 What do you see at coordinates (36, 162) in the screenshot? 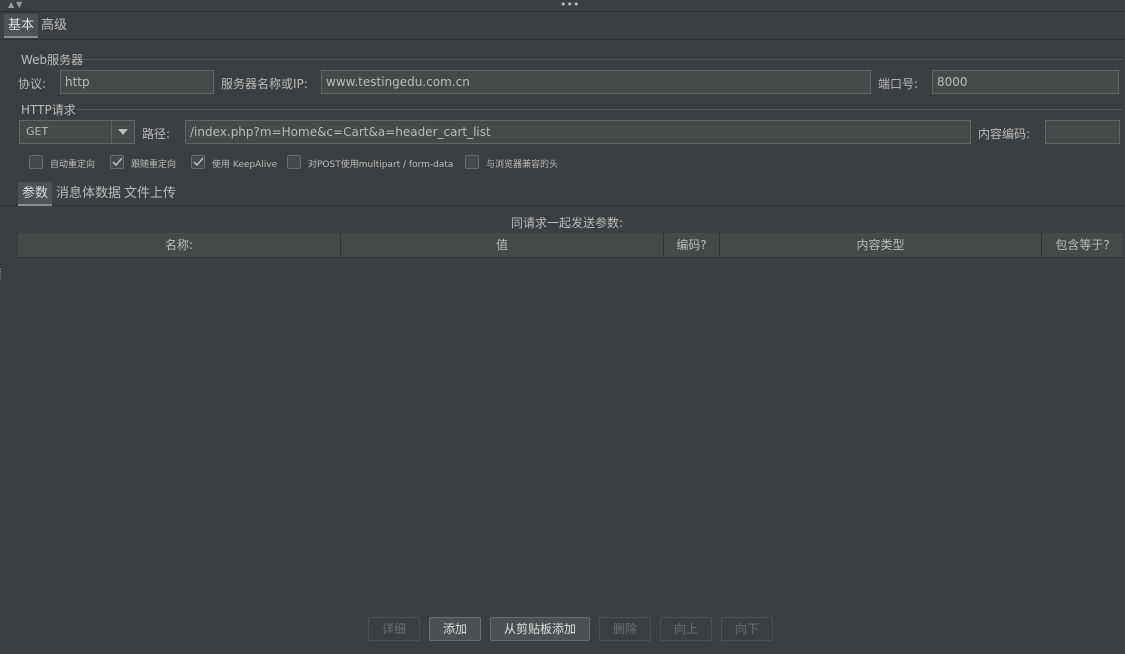
I see `auto-redirect-checkbox` at bounding box center [36, 162].